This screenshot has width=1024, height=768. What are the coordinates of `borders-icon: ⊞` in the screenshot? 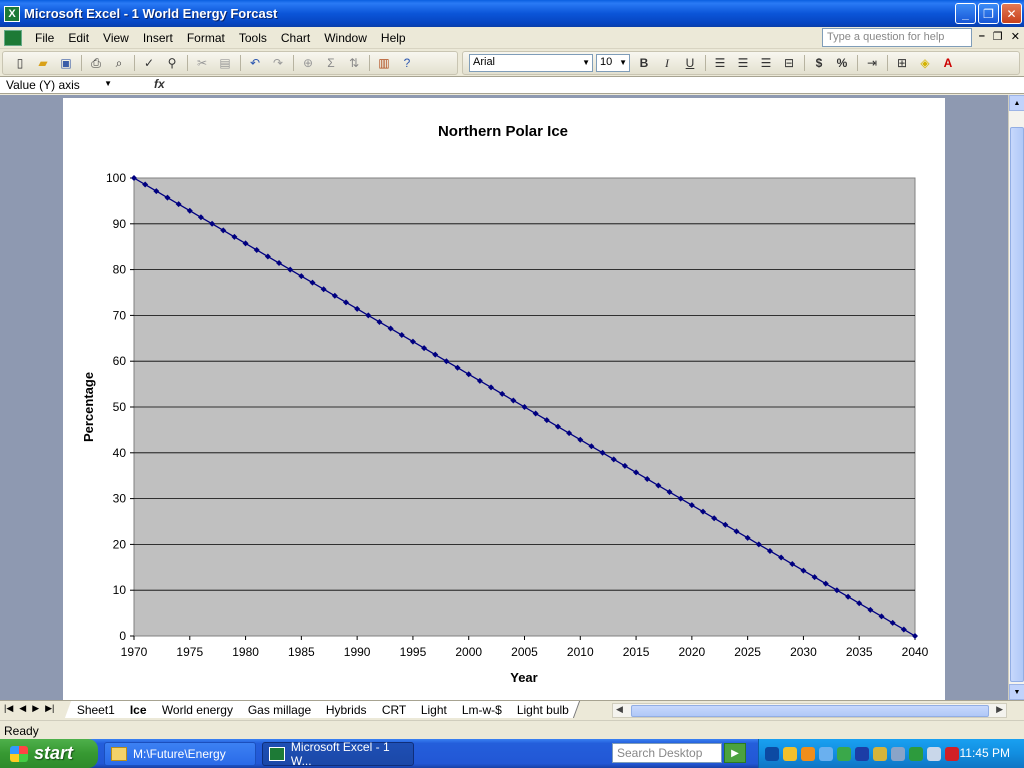 It's located at (902, 63).